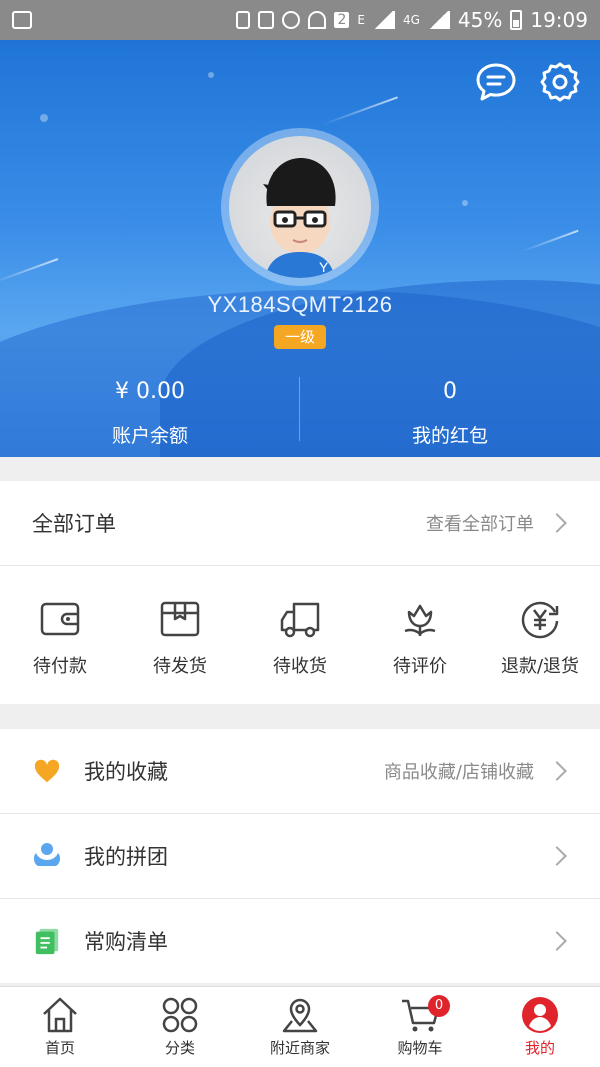  I want to click on tab-mine: 我的, so click(540, 1027).